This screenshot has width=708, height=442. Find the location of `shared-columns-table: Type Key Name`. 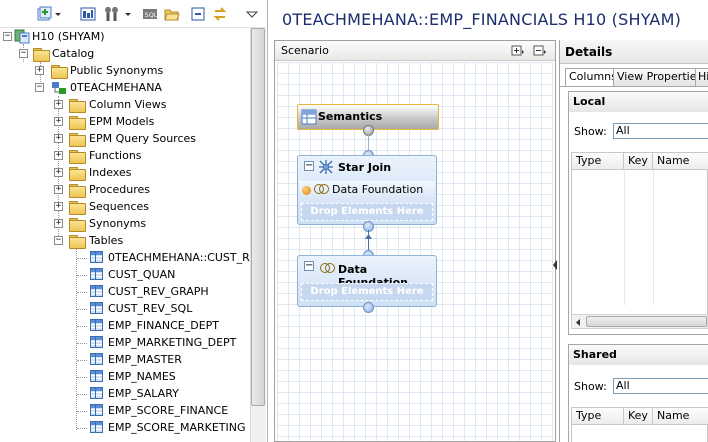

shared-columns-table: Type Key Name is located at coordinates (639, 424).